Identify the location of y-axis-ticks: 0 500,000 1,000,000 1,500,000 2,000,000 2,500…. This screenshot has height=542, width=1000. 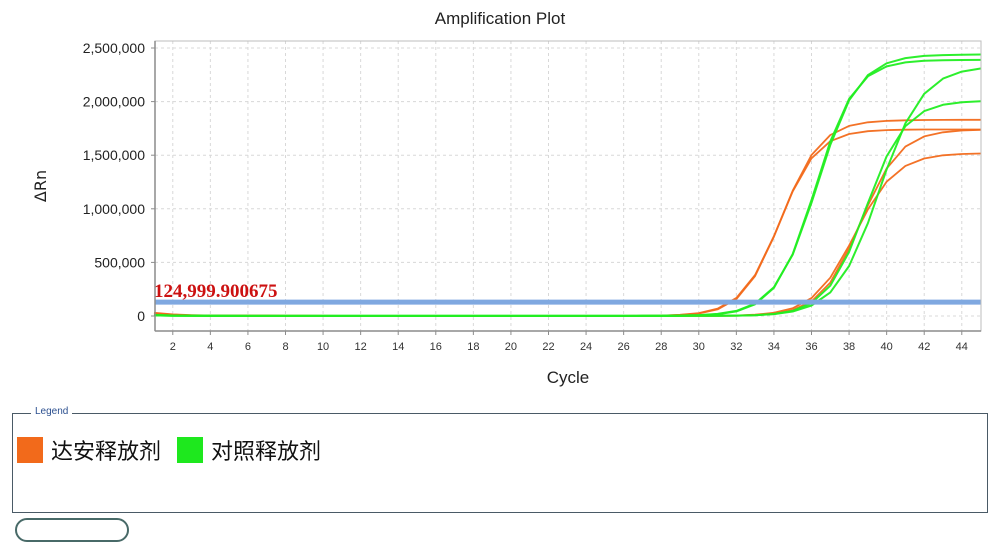
(119, 182).